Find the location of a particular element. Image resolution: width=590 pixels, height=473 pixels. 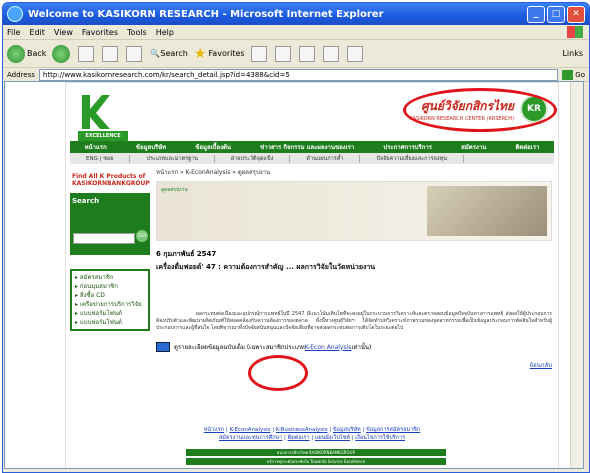

links-button: Links is located at coordinates (572, 53).